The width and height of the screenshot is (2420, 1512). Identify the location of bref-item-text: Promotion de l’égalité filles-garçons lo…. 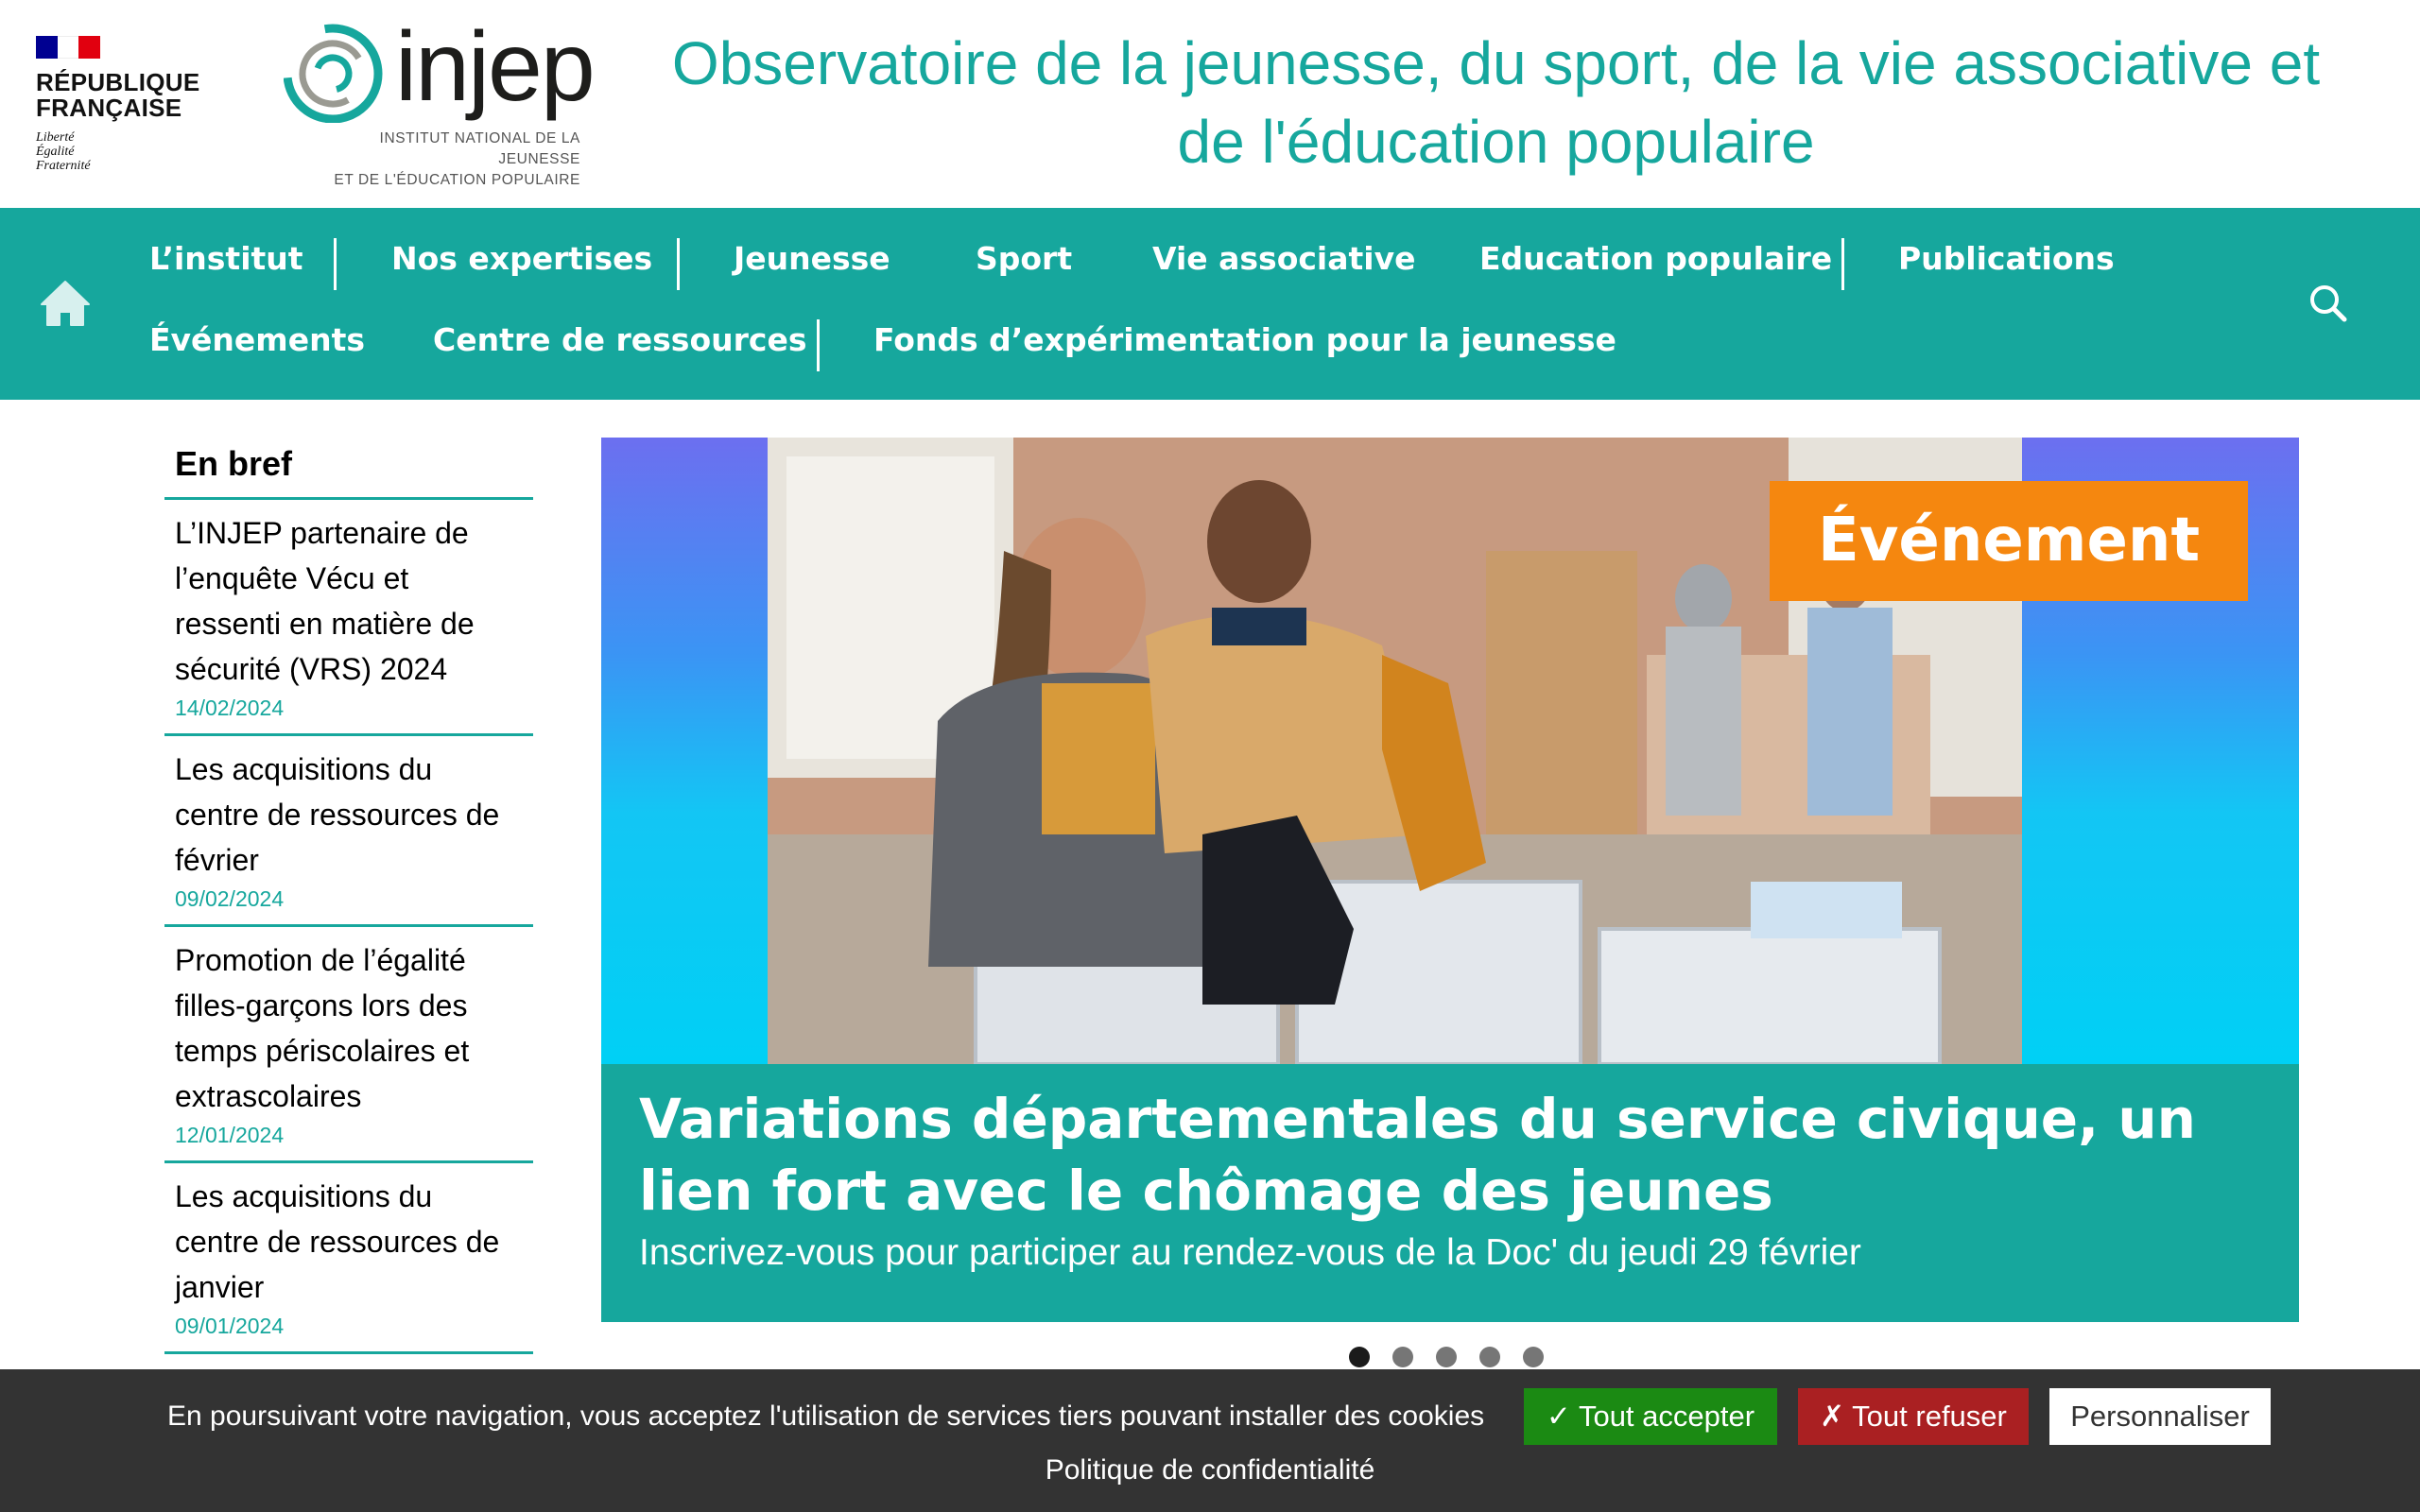
(349, 1028).